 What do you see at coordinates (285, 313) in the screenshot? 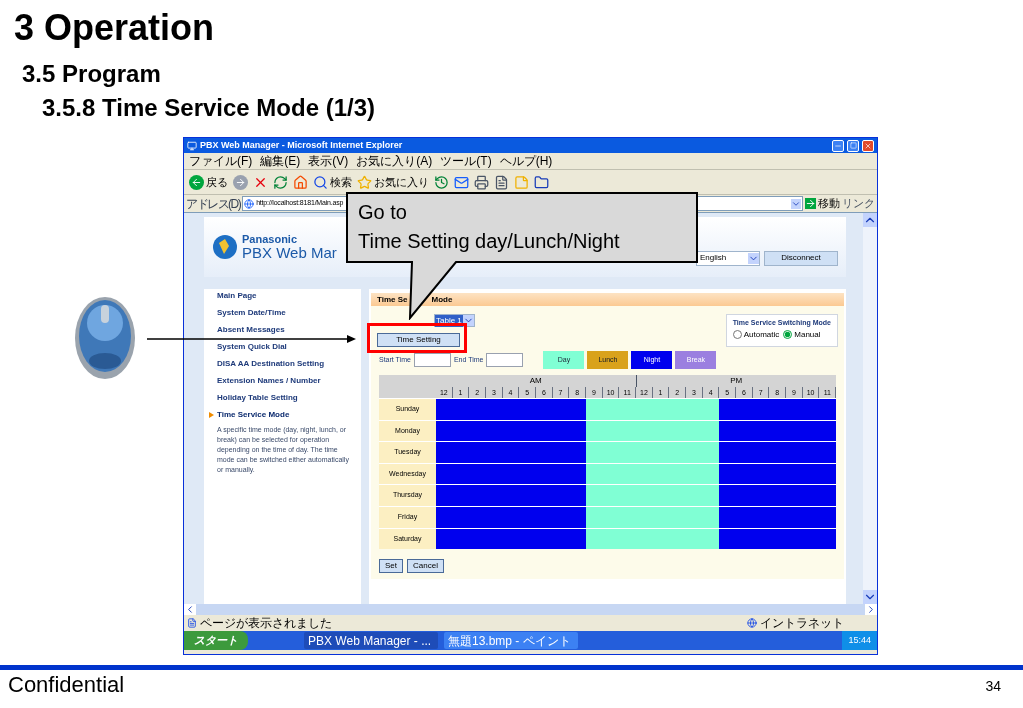
I see `sidebar-item: System Date/Time` at bounding box center [285, 313].